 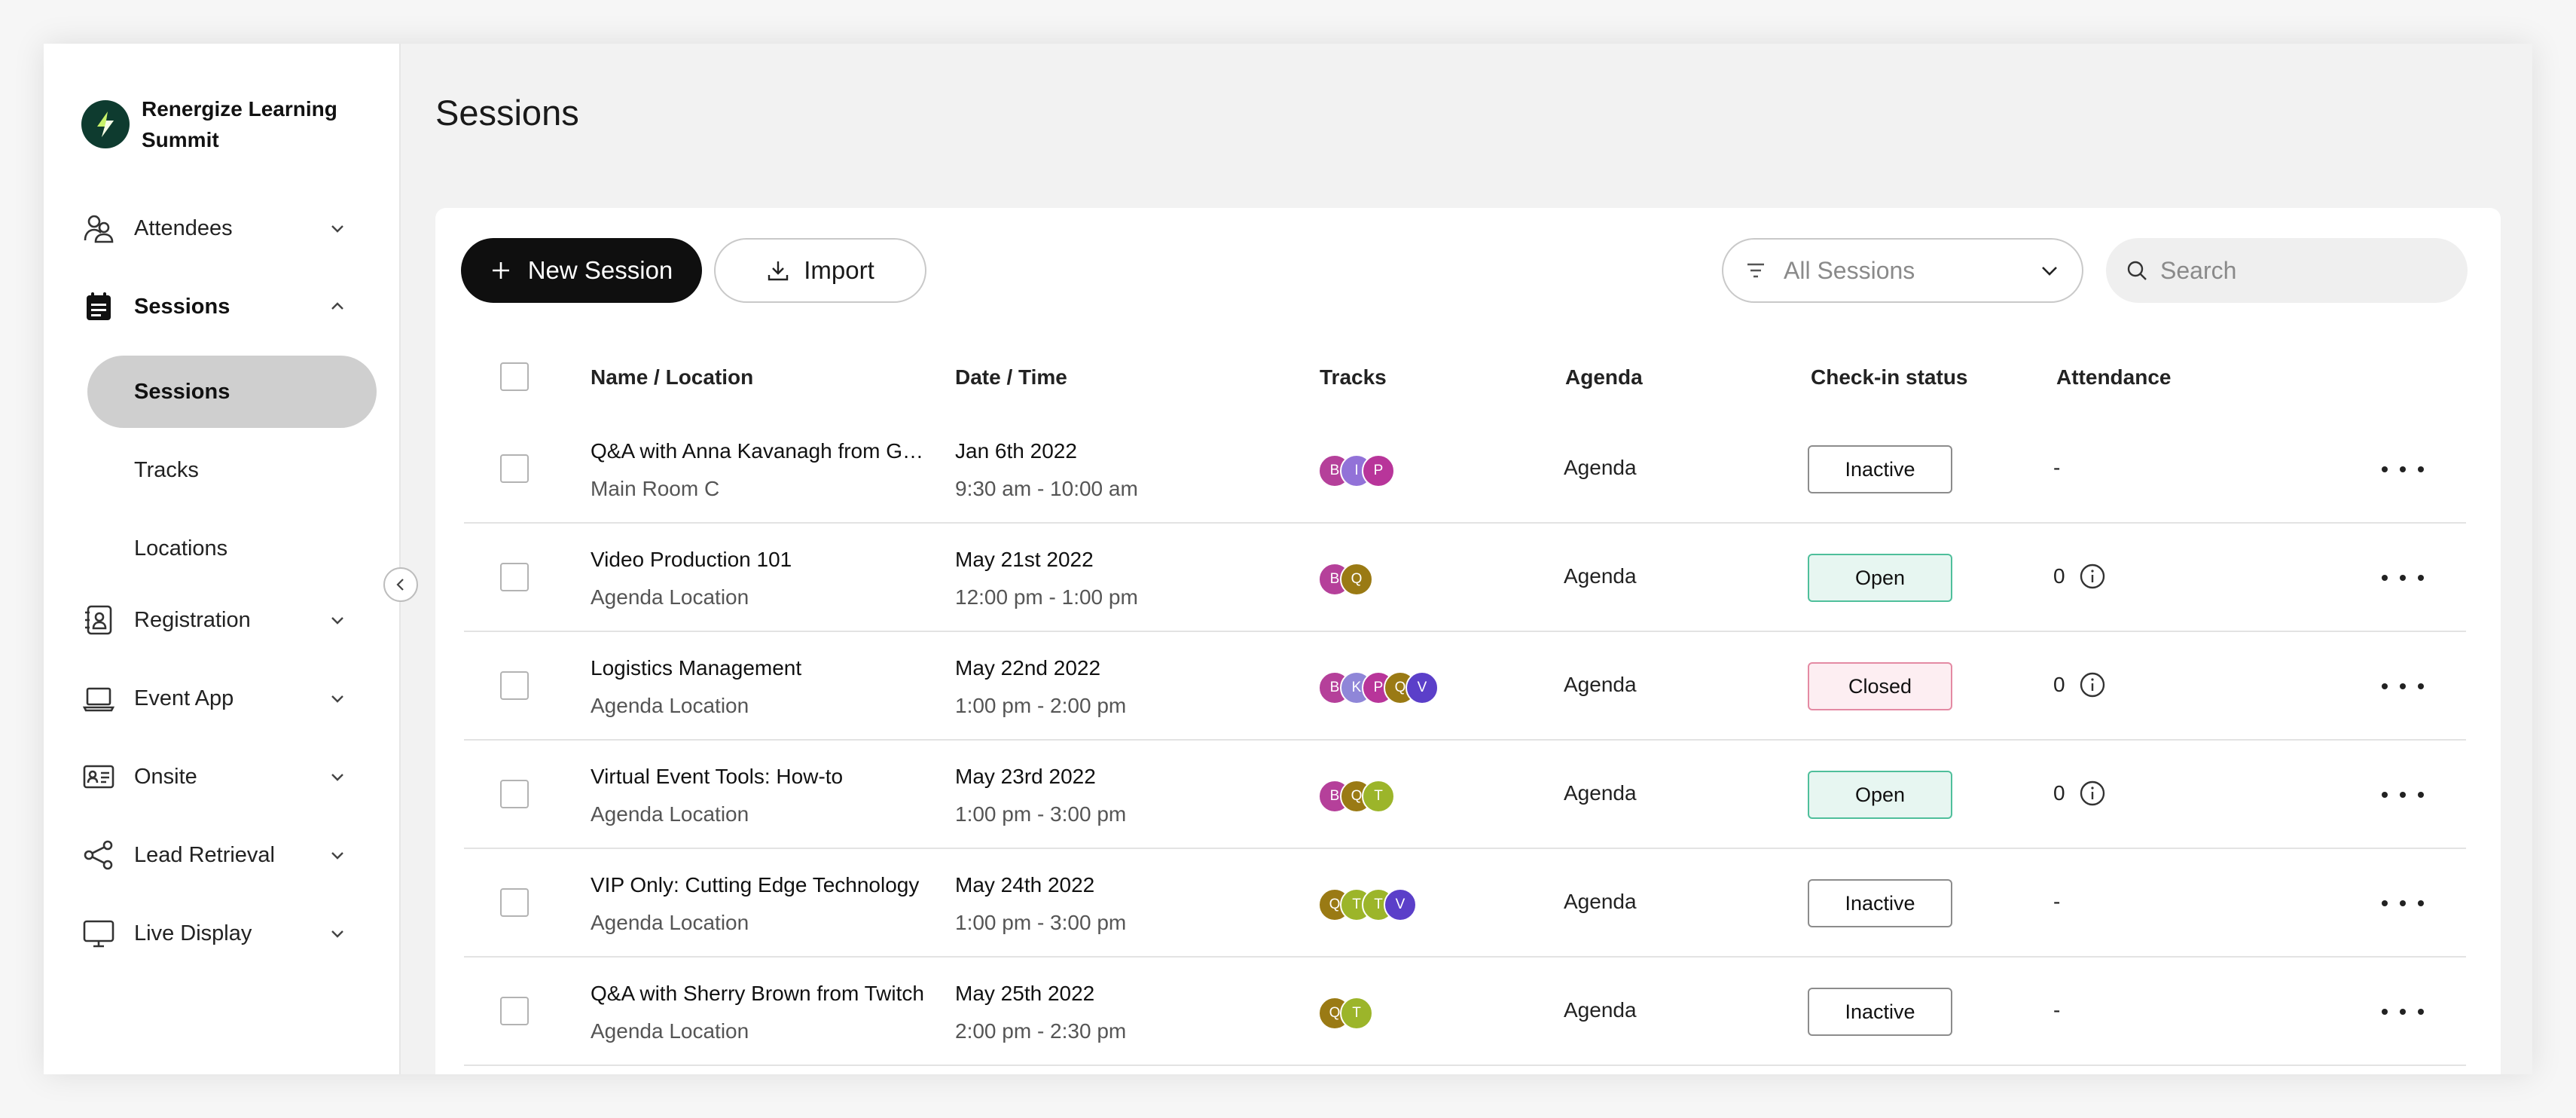 I want to click on sidebar-item-attendees: Attendees, so click(x=222, y=228).